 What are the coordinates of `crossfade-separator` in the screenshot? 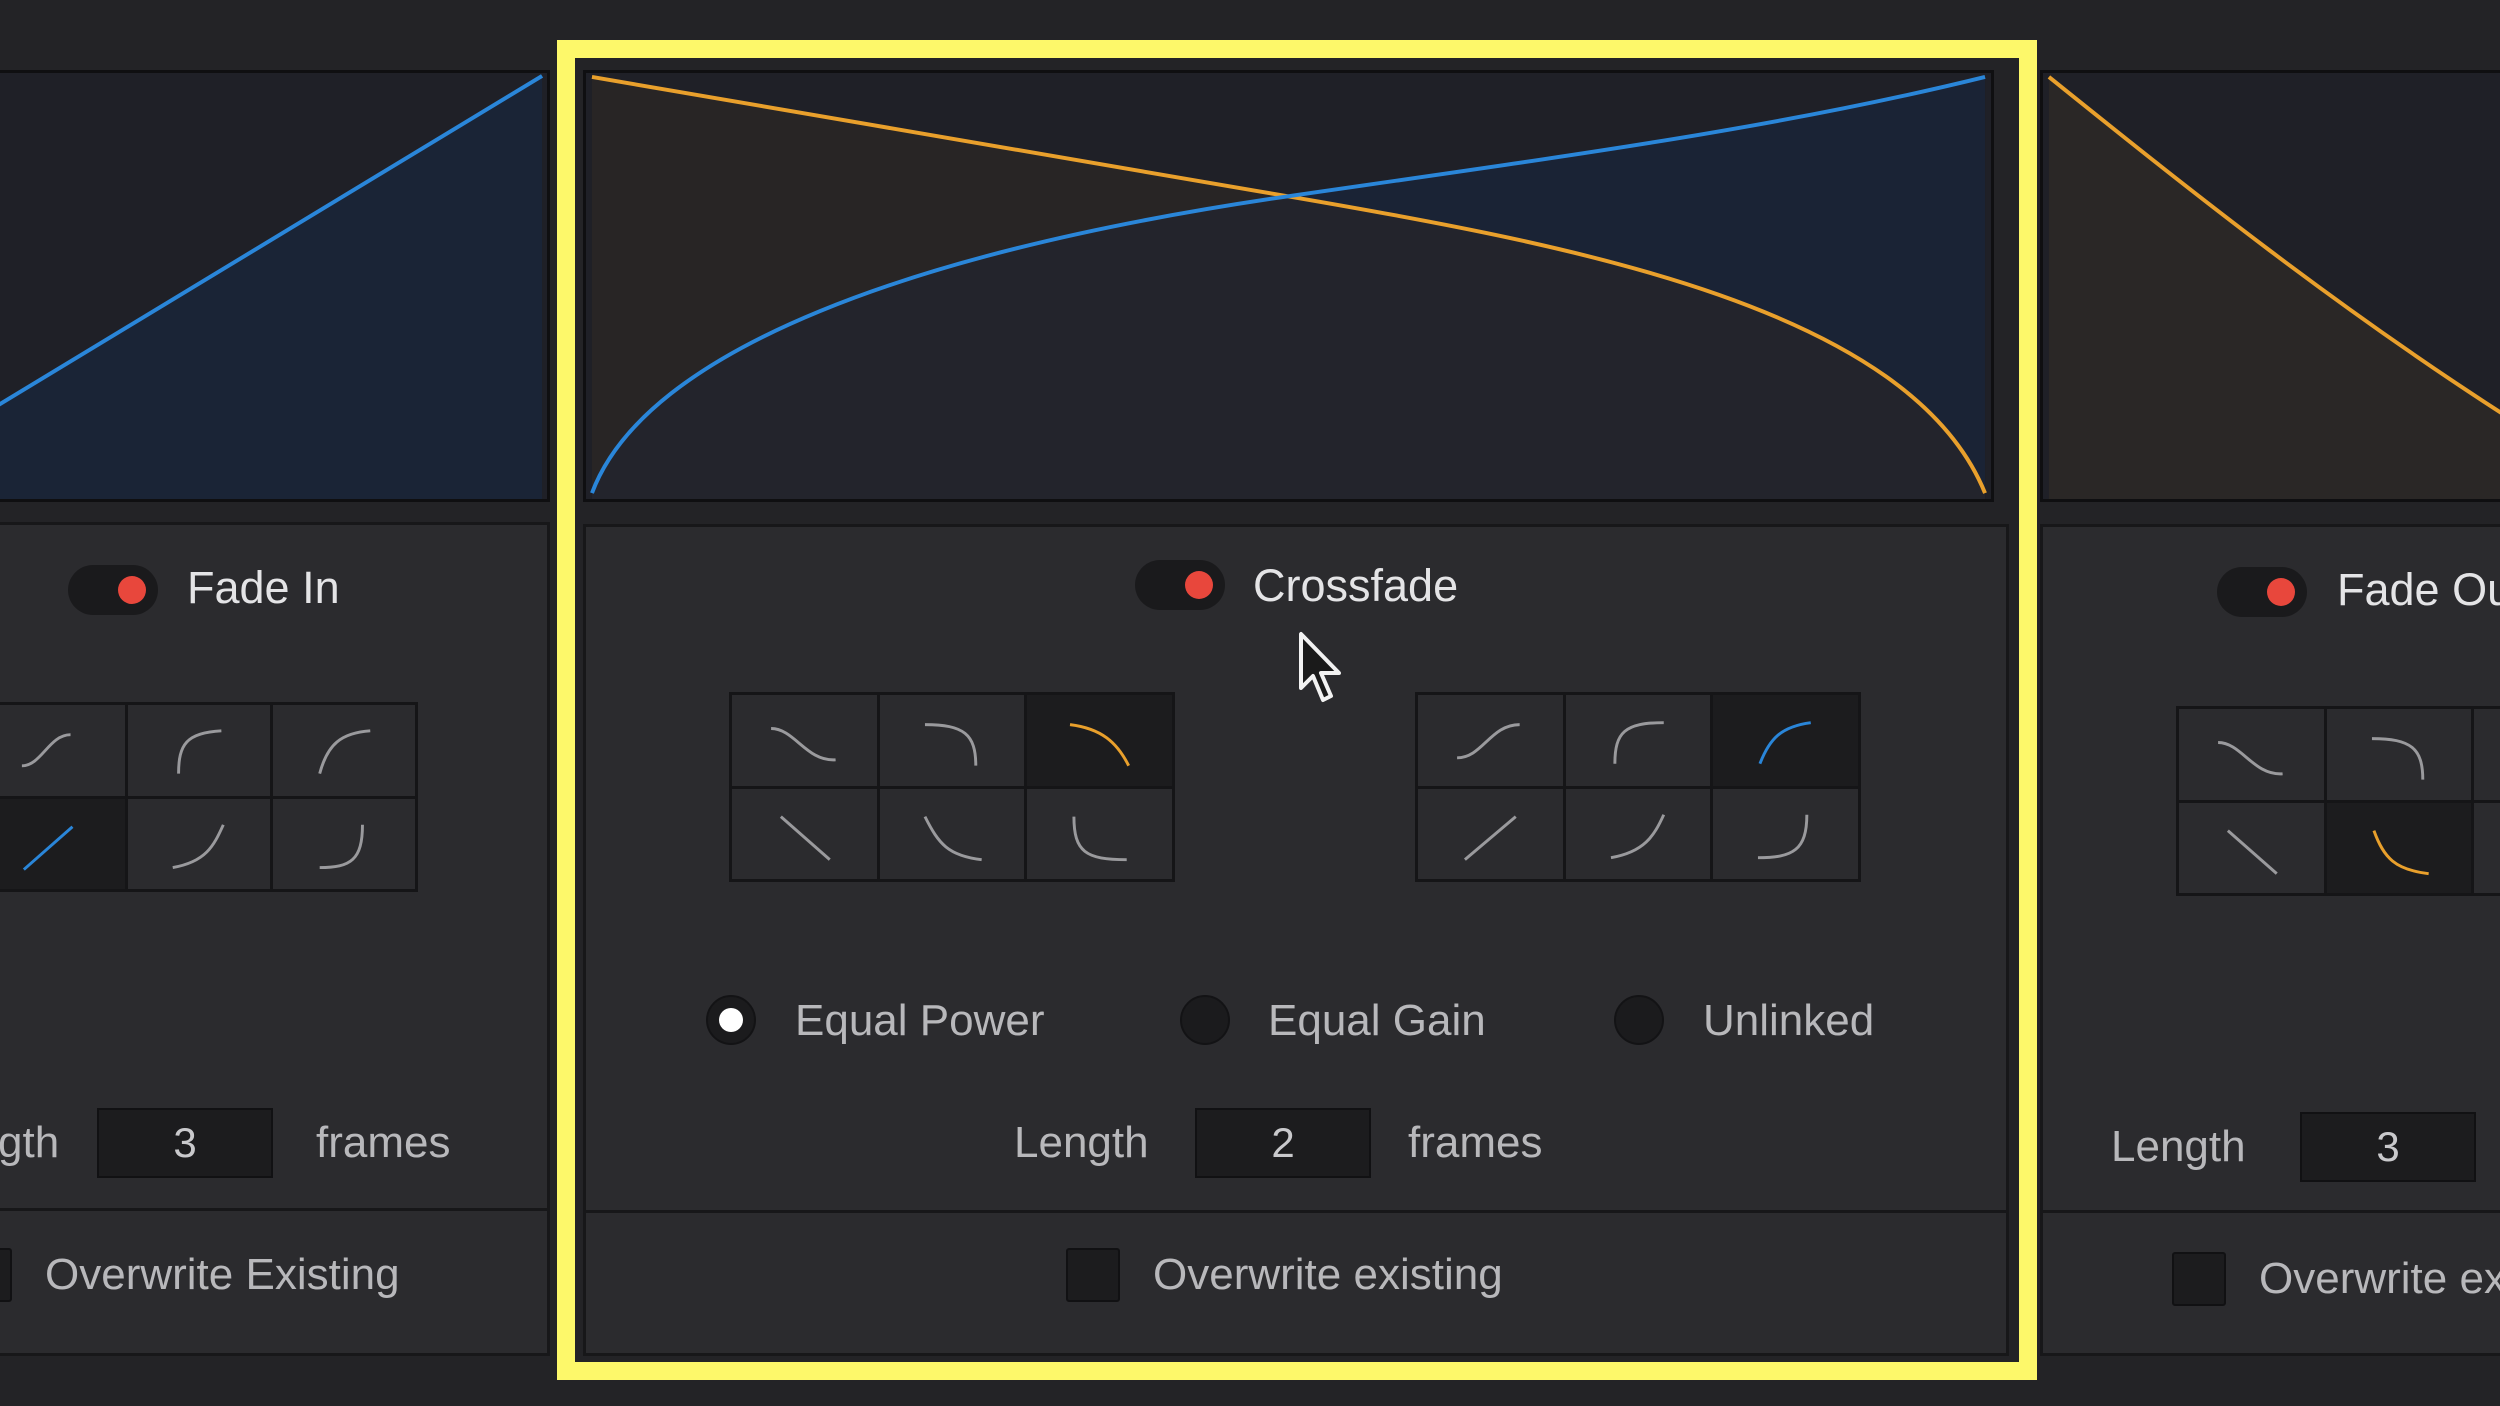 It's located at (1296, 1211).